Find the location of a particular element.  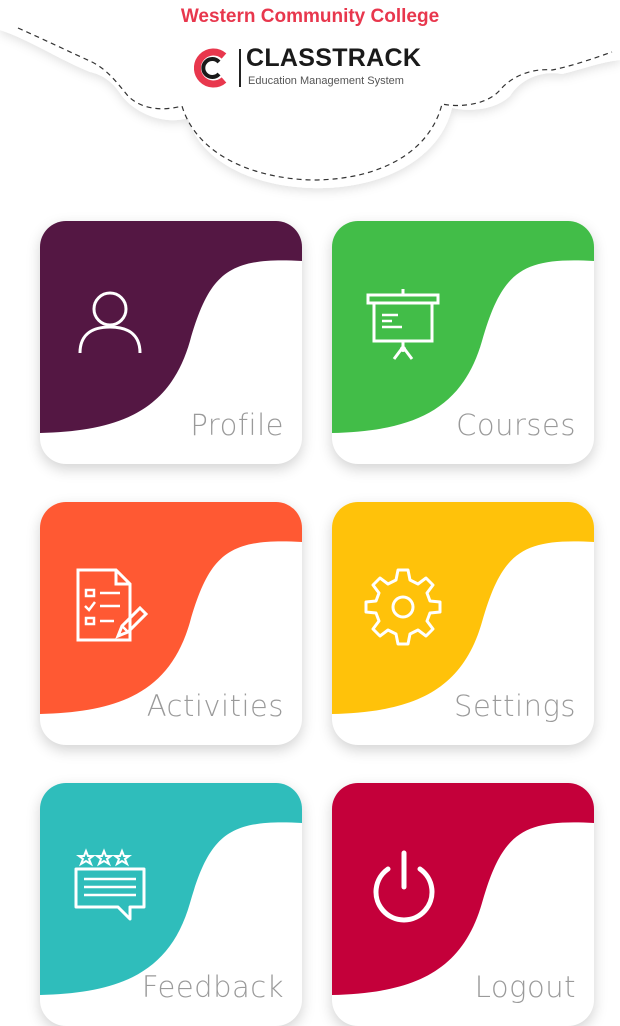

tile-label: Feedback is located at coordinates (212, 987).